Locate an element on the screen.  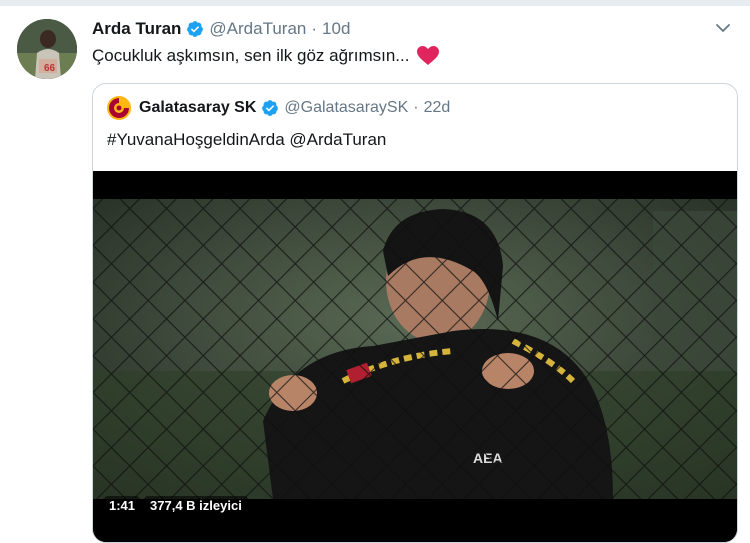
quote-author-name: Galatasaray SK is located at coordinates (197, 108).